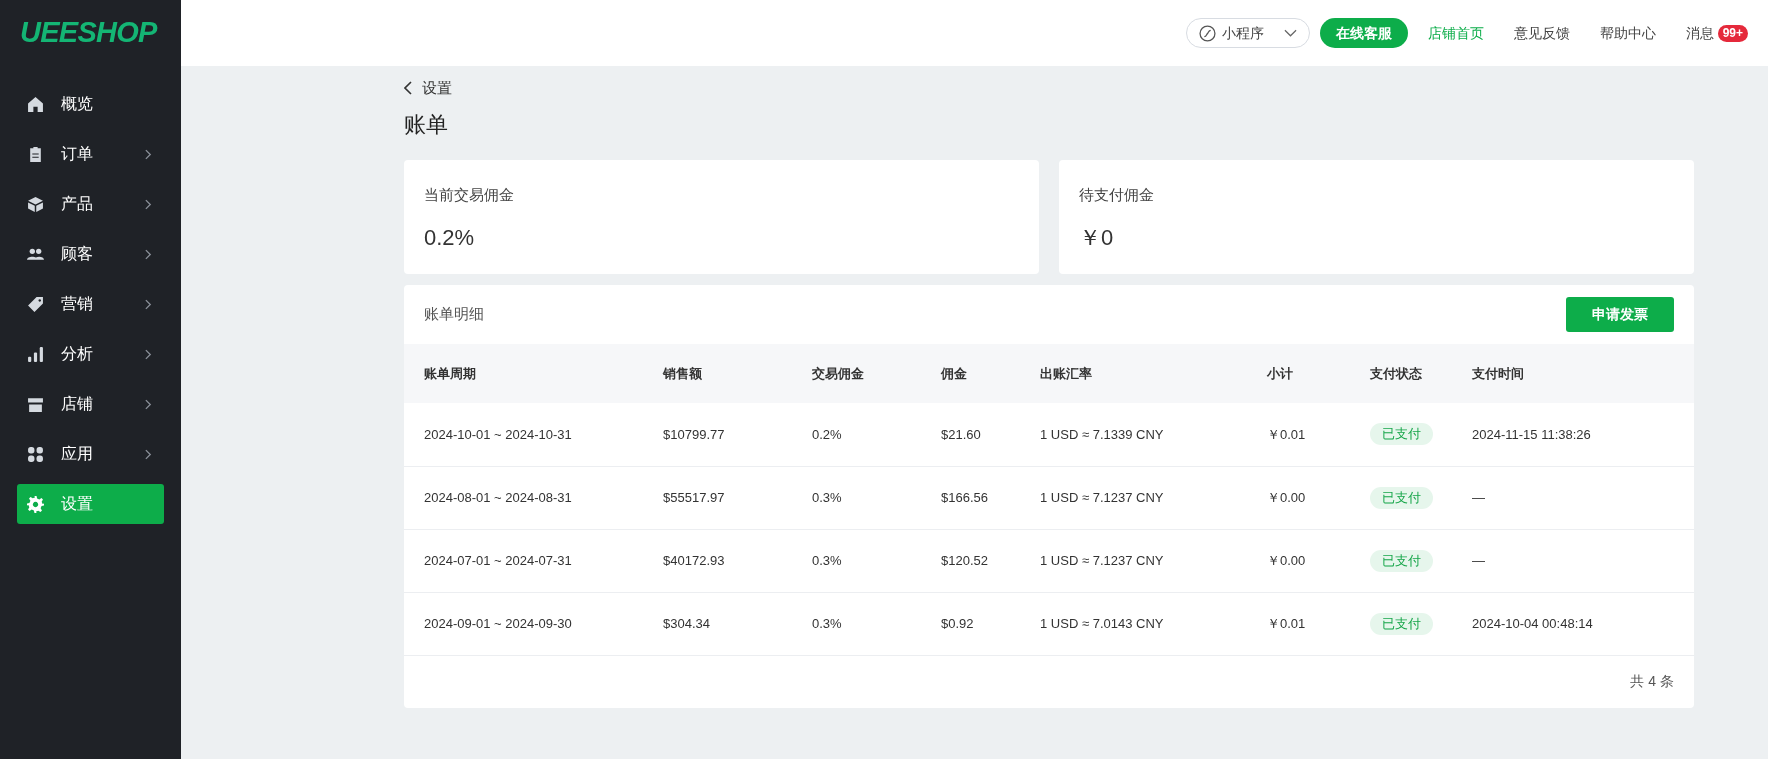 This screenshot has width=1768, height=759. What do you see at coordinates (454, 314) in the screenshot?
I see `card-title: 账单明细` at bounding box center [454, 314].